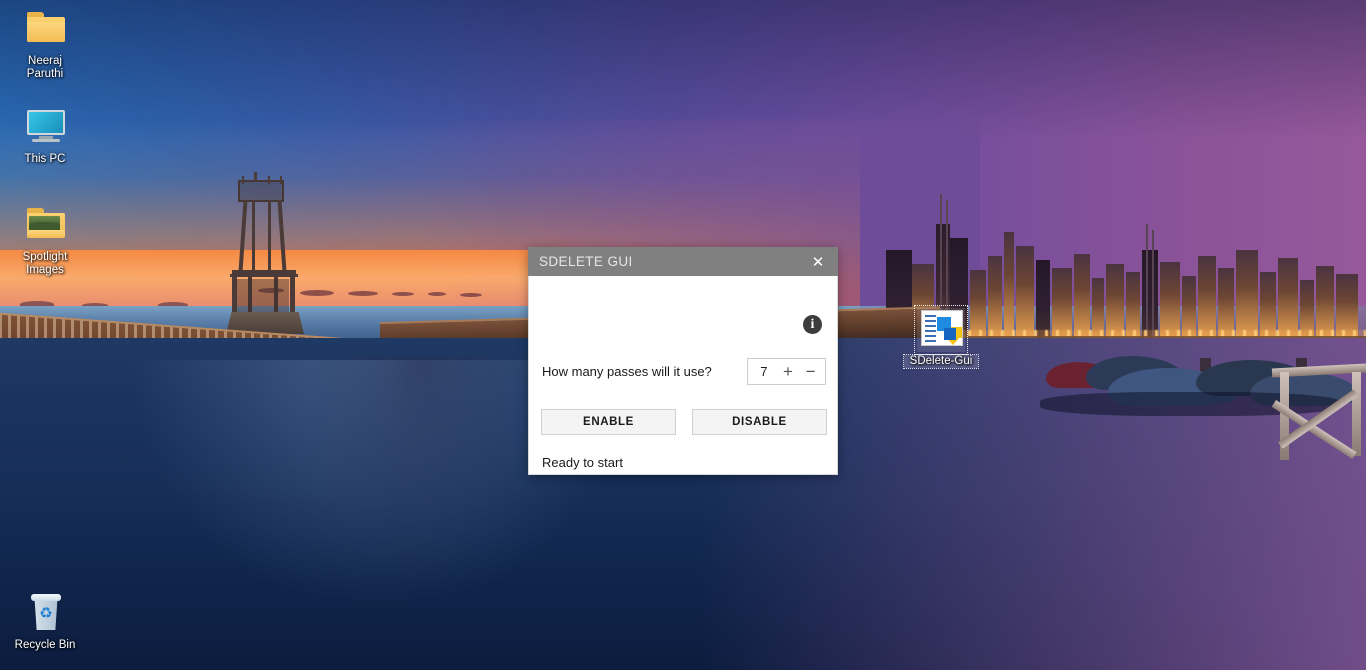 This screenshot has height=670, width=1366. What do you see at coordinates (45, 226) in the screenshot?
I see `image-folder-icon` at bounding box center [45, 226].